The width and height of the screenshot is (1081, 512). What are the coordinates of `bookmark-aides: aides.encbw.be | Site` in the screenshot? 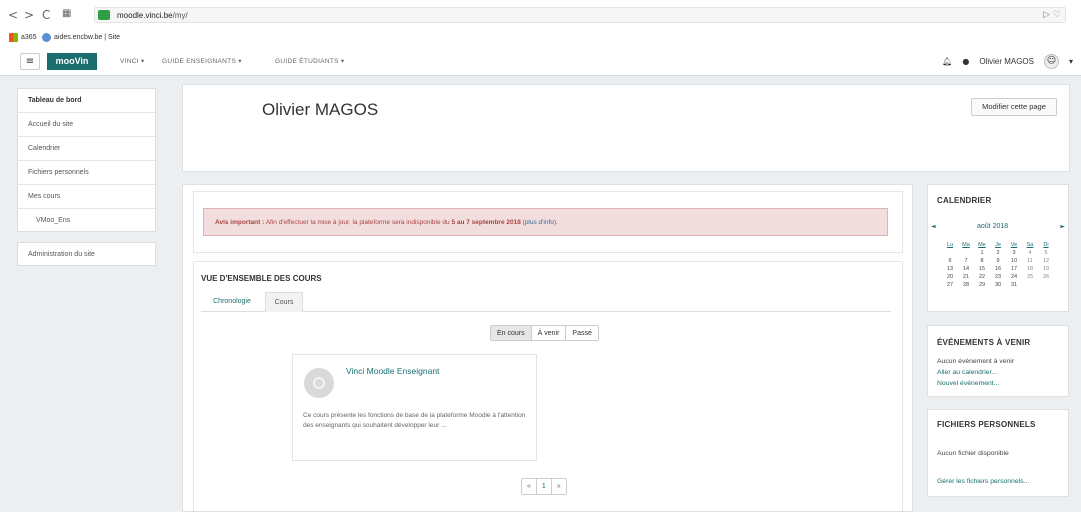 It's located at (81, 37).